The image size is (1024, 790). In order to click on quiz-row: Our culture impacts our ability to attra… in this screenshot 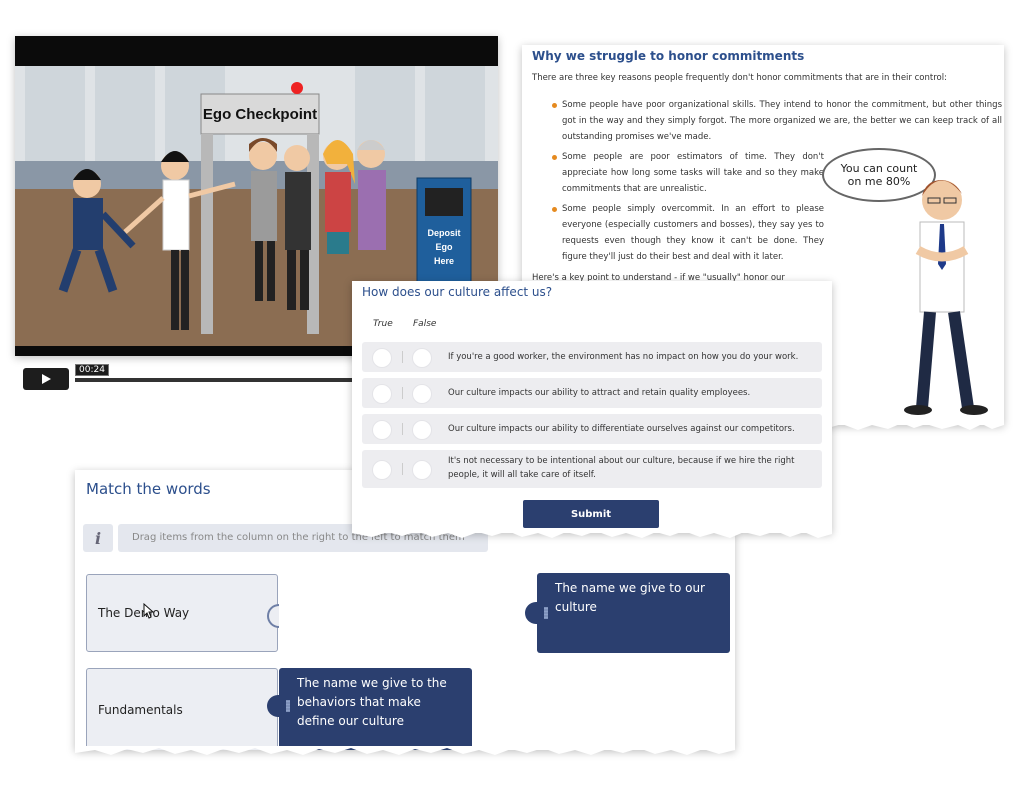, I will do `click(592, 393)`.